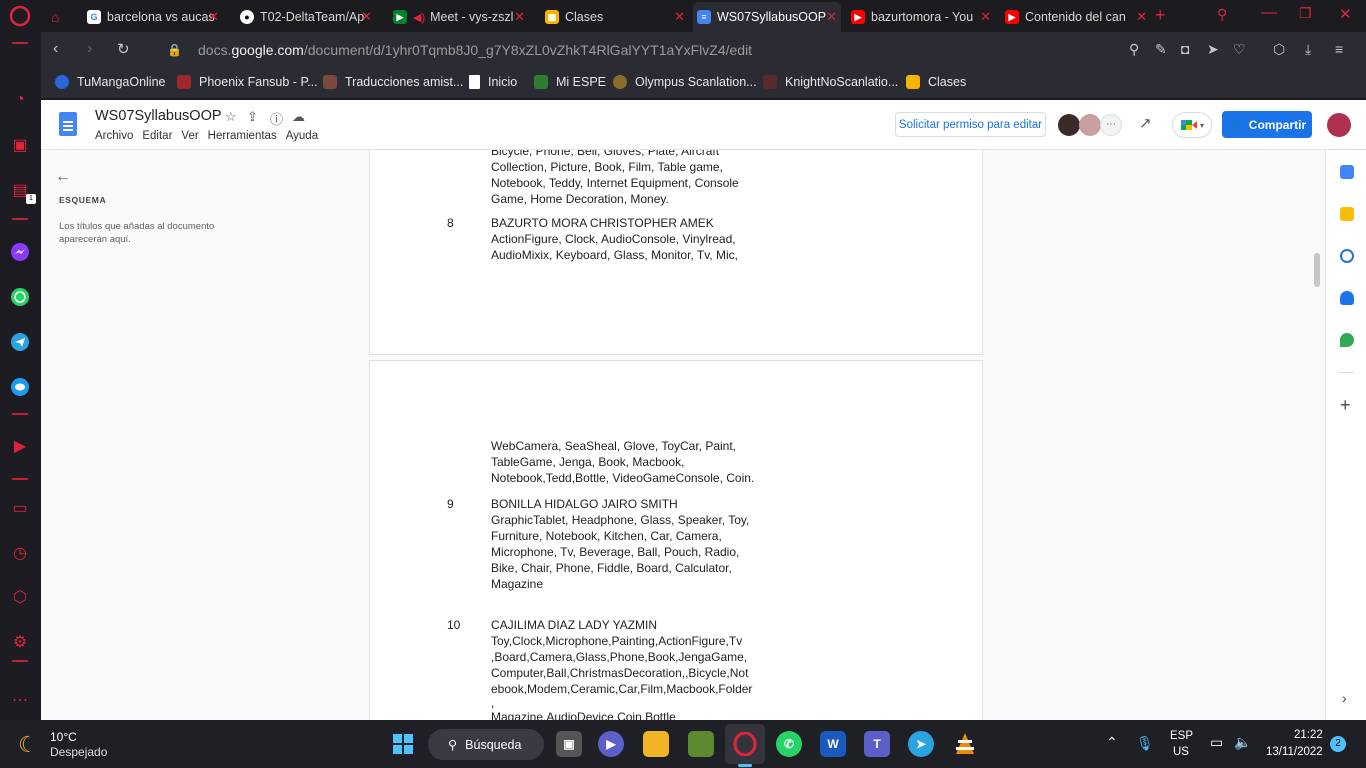 The height and width of the screenshot is (768, 1366). What do you see at coordinates (1160, 15) in the screenshot?
I see `new-tab-plus-icon: +` at bounding box center [1160, 15].